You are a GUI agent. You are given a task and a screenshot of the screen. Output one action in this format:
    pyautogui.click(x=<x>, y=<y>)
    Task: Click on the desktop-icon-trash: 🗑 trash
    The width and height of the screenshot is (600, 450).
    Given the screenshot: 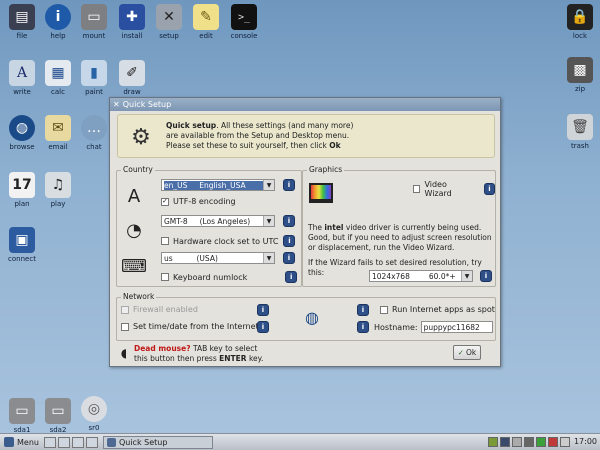 What is the action you would take?
    pyautogui.click(x=579, y=132)
    